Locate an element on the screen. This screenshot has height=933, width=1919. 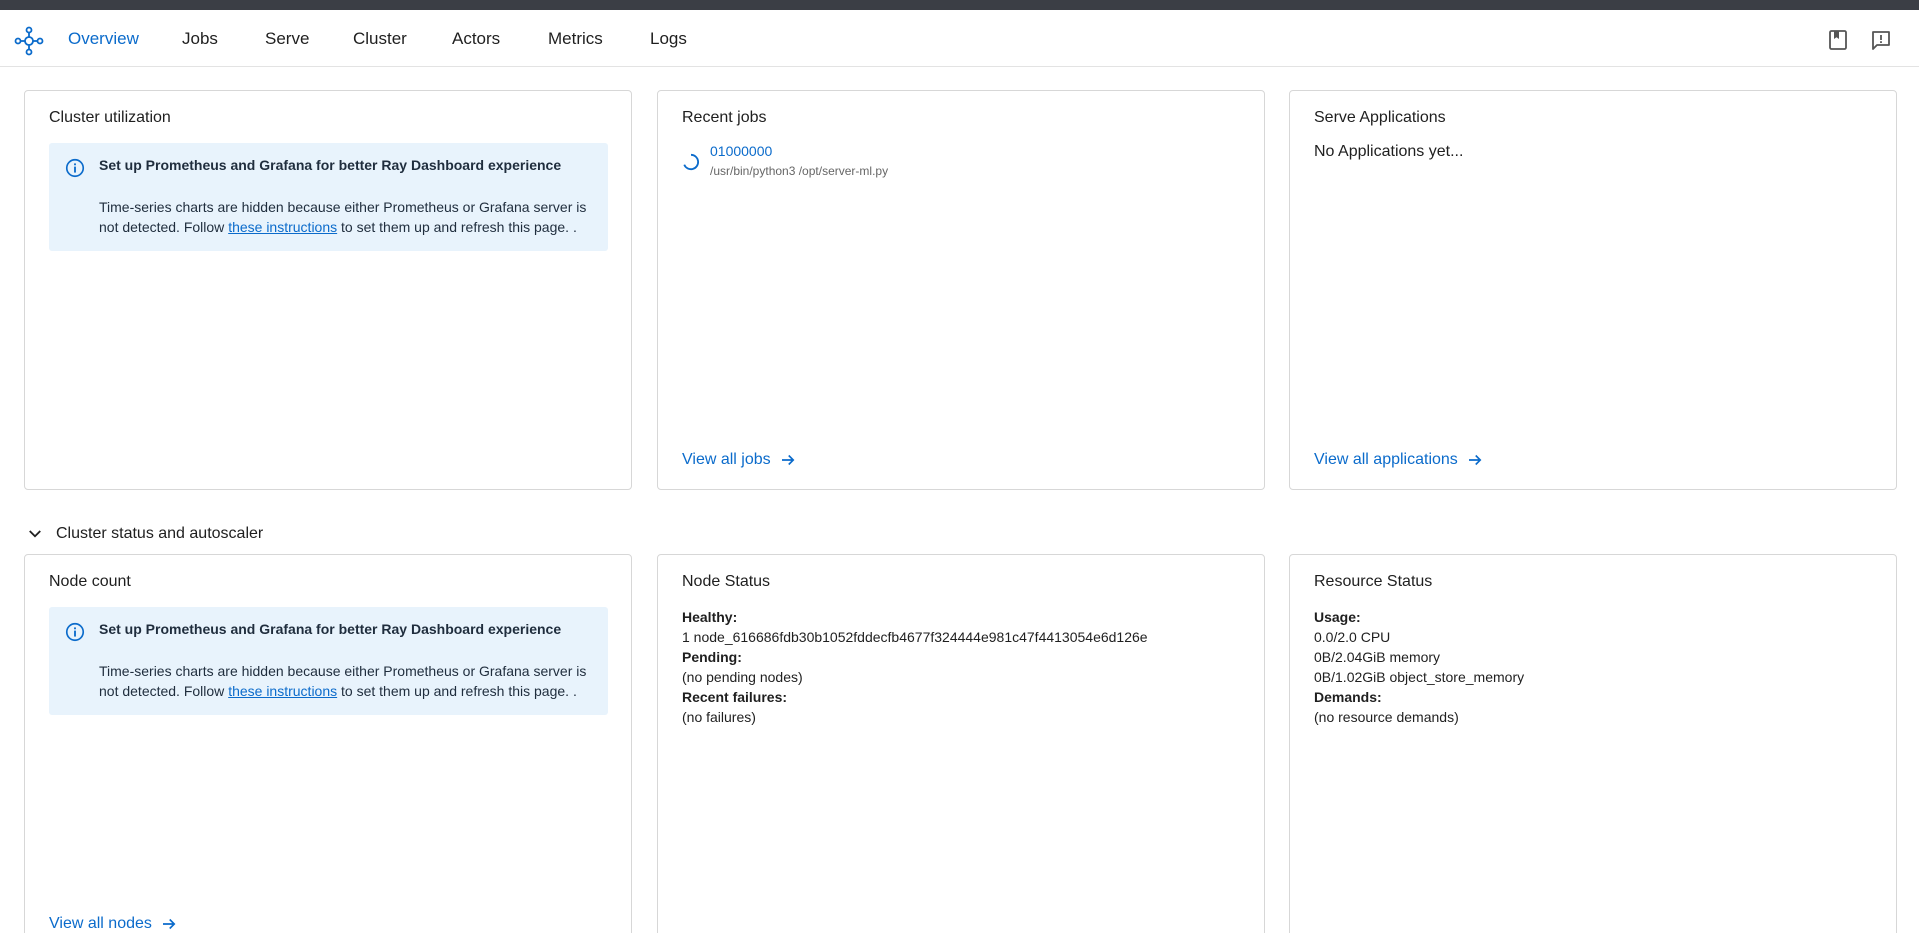
card-title: Resource Status is located at coordinates (1373, 581).